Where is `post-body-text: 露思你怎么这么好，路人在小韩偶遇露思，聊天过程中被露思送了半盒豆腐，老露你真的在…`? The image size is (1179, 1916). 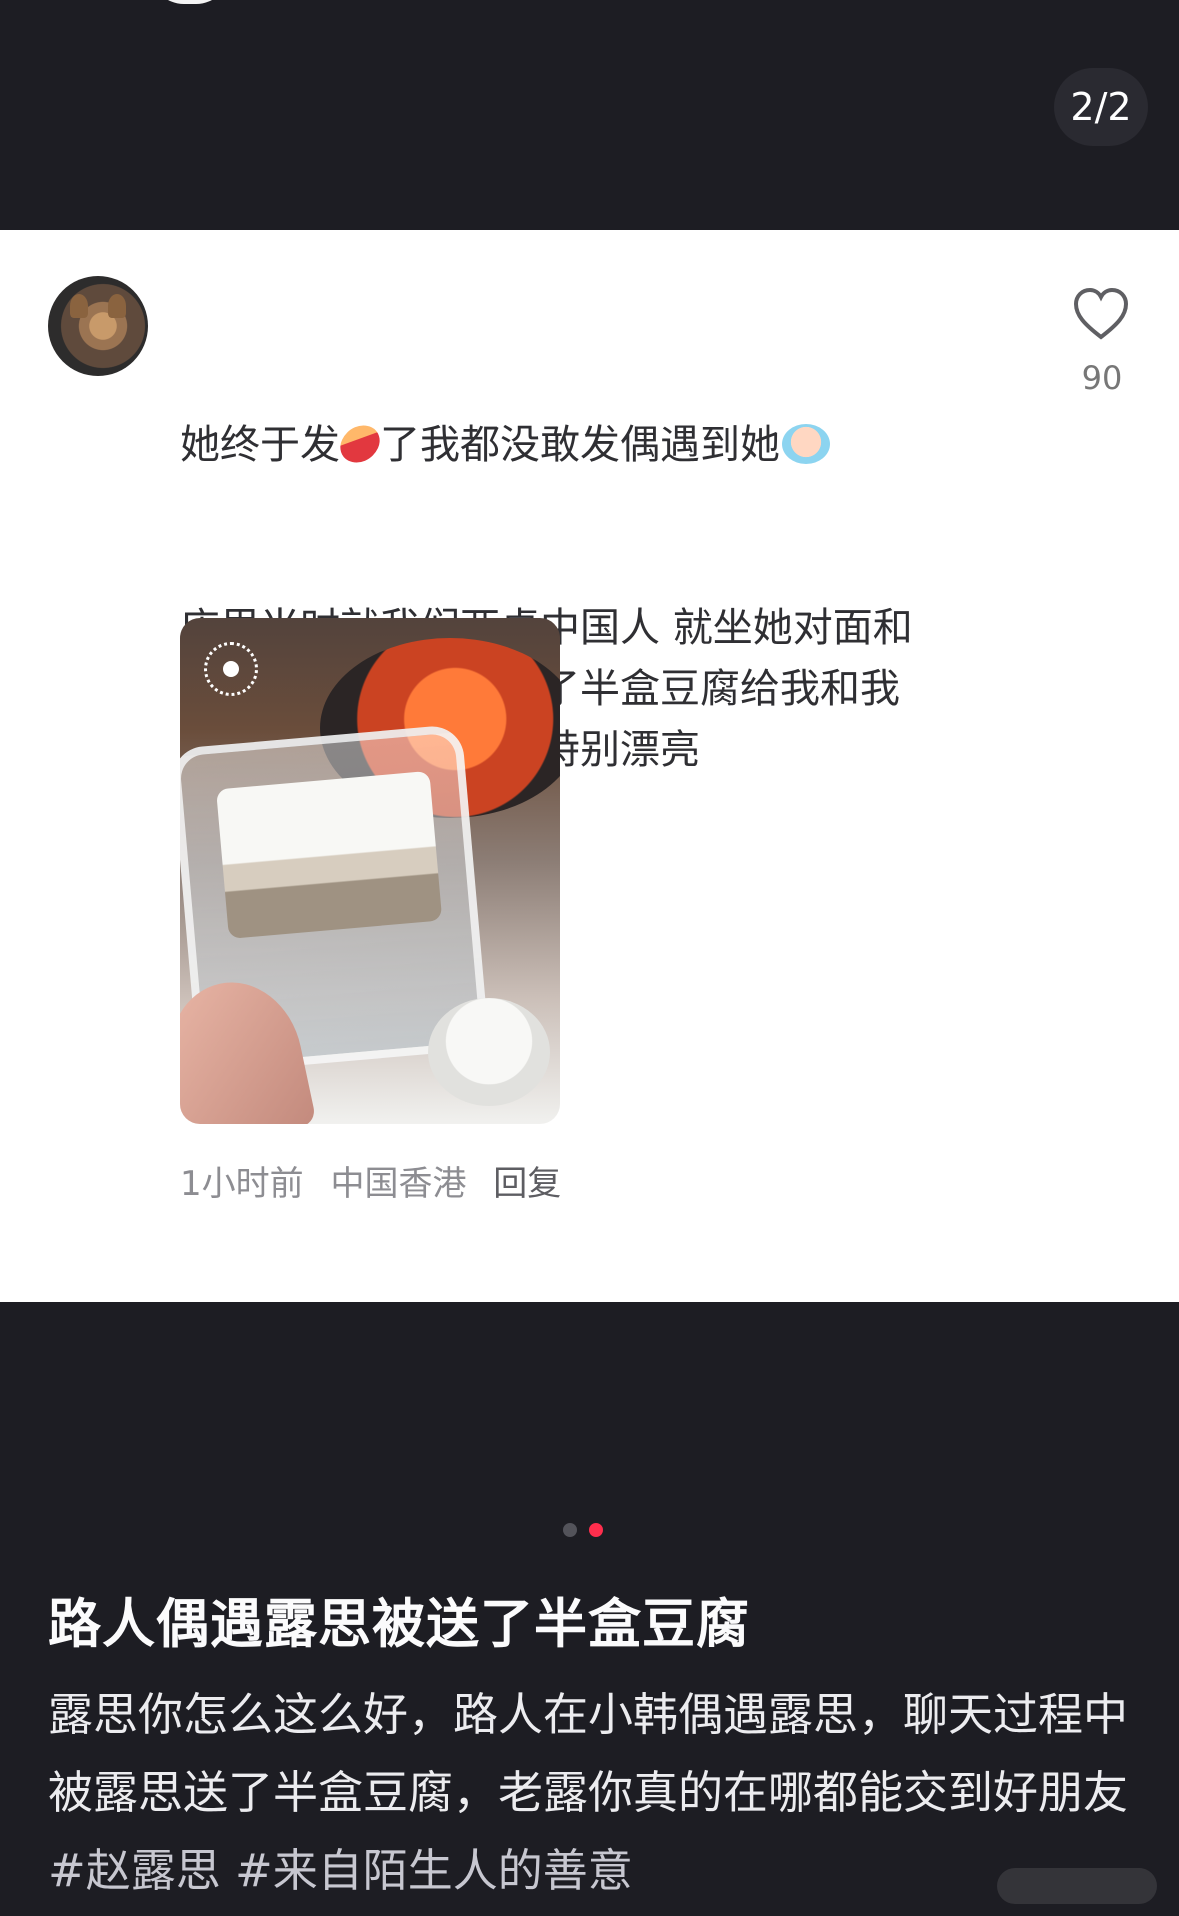
post-body-text: 露思你怎么这么好，路人在小韩偶遇露思，聊天过程中被露思送了半盒豆腐，老露你真的在… is located at coordinates (588, 1753).